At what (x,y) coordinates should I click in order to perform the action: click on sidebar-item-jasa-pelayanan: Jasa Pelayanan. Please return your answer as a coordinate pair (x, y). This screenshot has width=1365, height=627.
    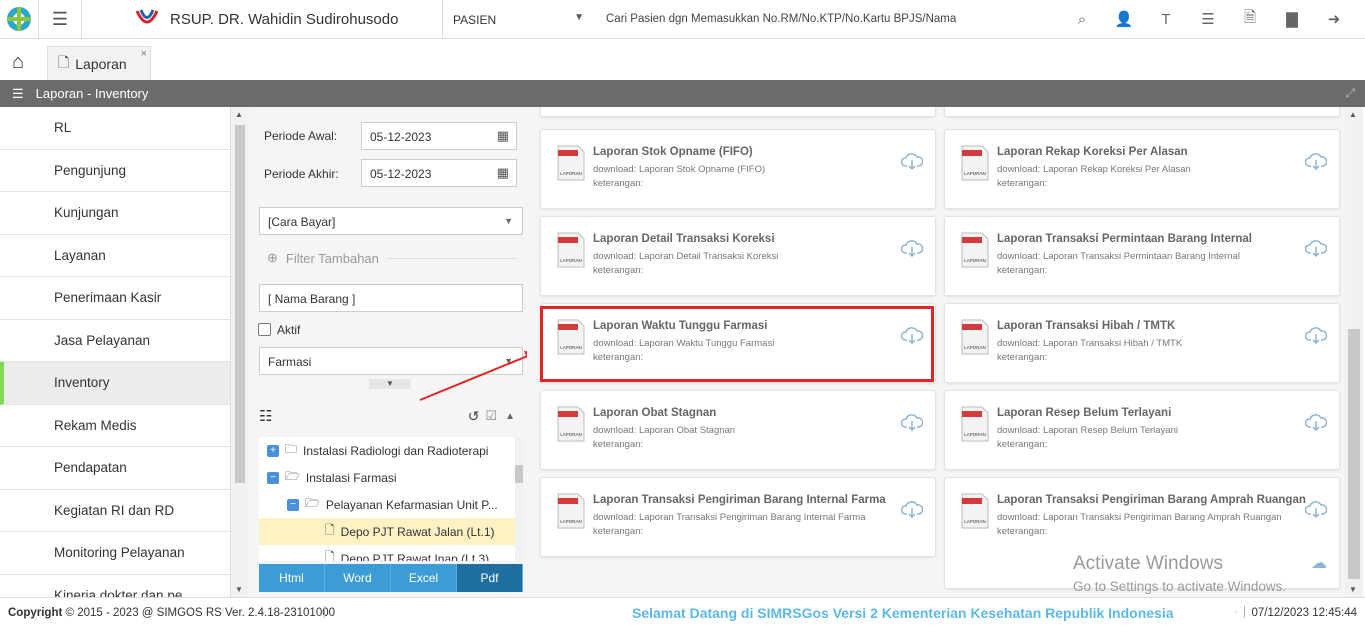
    Looking at the image, I should click on (115, 341).